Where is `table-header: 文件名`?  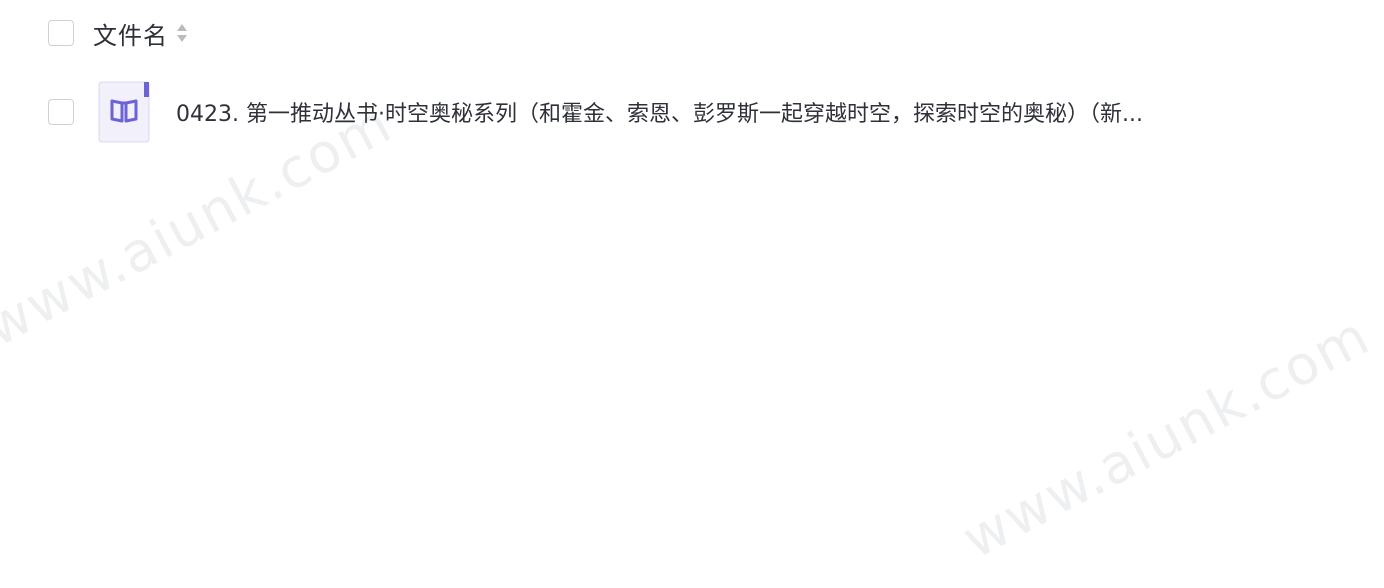
table-header: 文件名 is located at coordinates (118, 33).